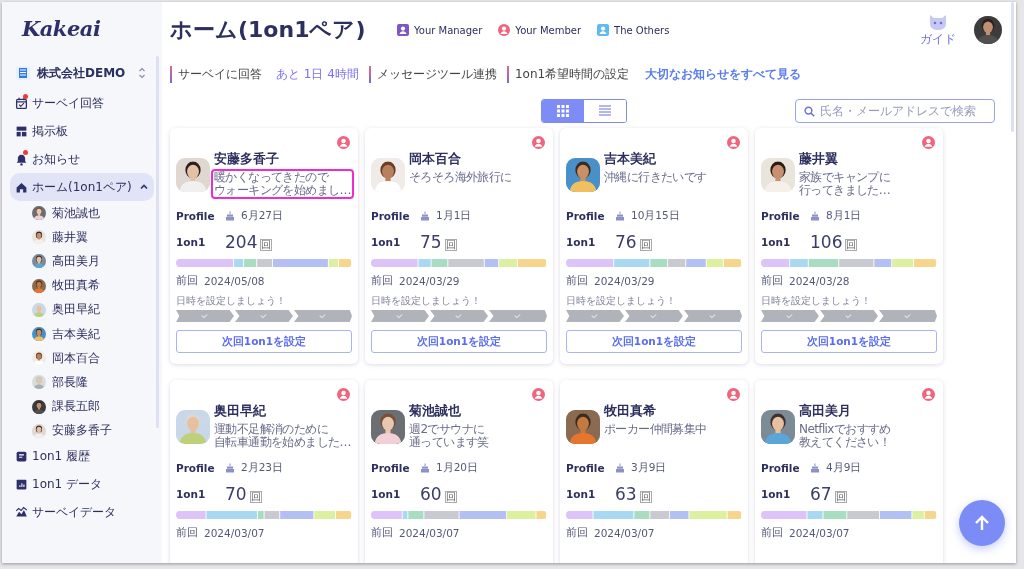 The image size is (1024, 569). Describe the element at coordinates (821, 494) in the screenshot. I see `meeting-count: 67` at that location.